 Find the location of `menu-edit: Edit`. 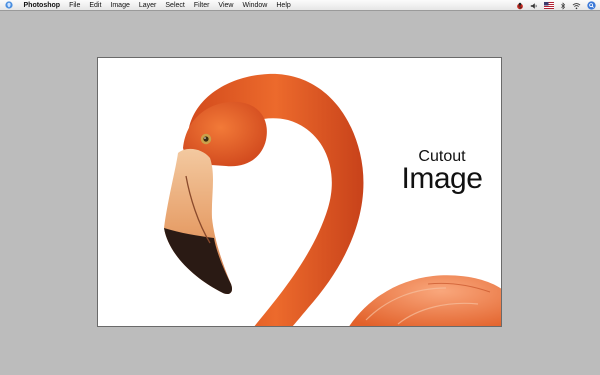

menu-edit: Edit is located at coordinates (95, 5).